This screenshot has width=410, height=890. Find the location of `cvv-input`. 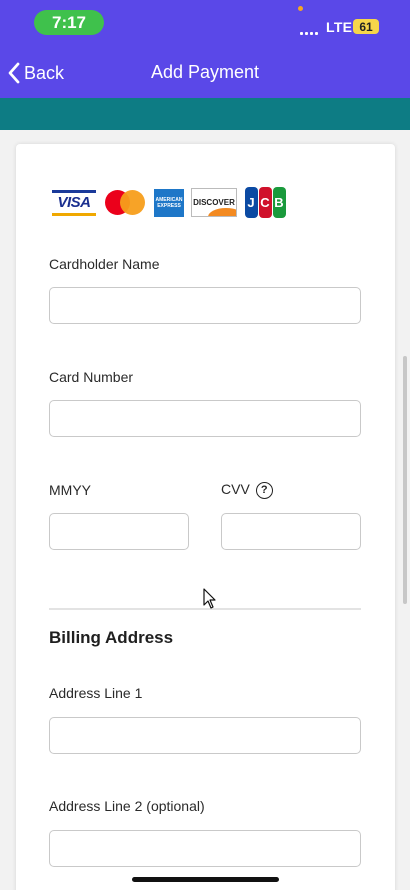

cvv-input is located at coordinates (291, 531).